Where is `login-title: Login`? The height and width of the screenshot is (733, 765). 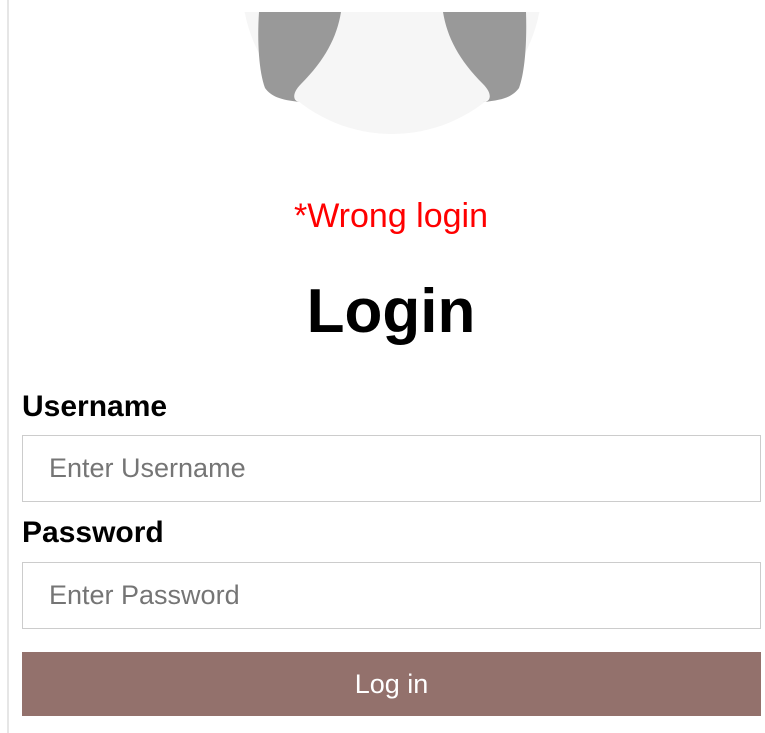
login-title: Login is located at coordinates (391, 311).